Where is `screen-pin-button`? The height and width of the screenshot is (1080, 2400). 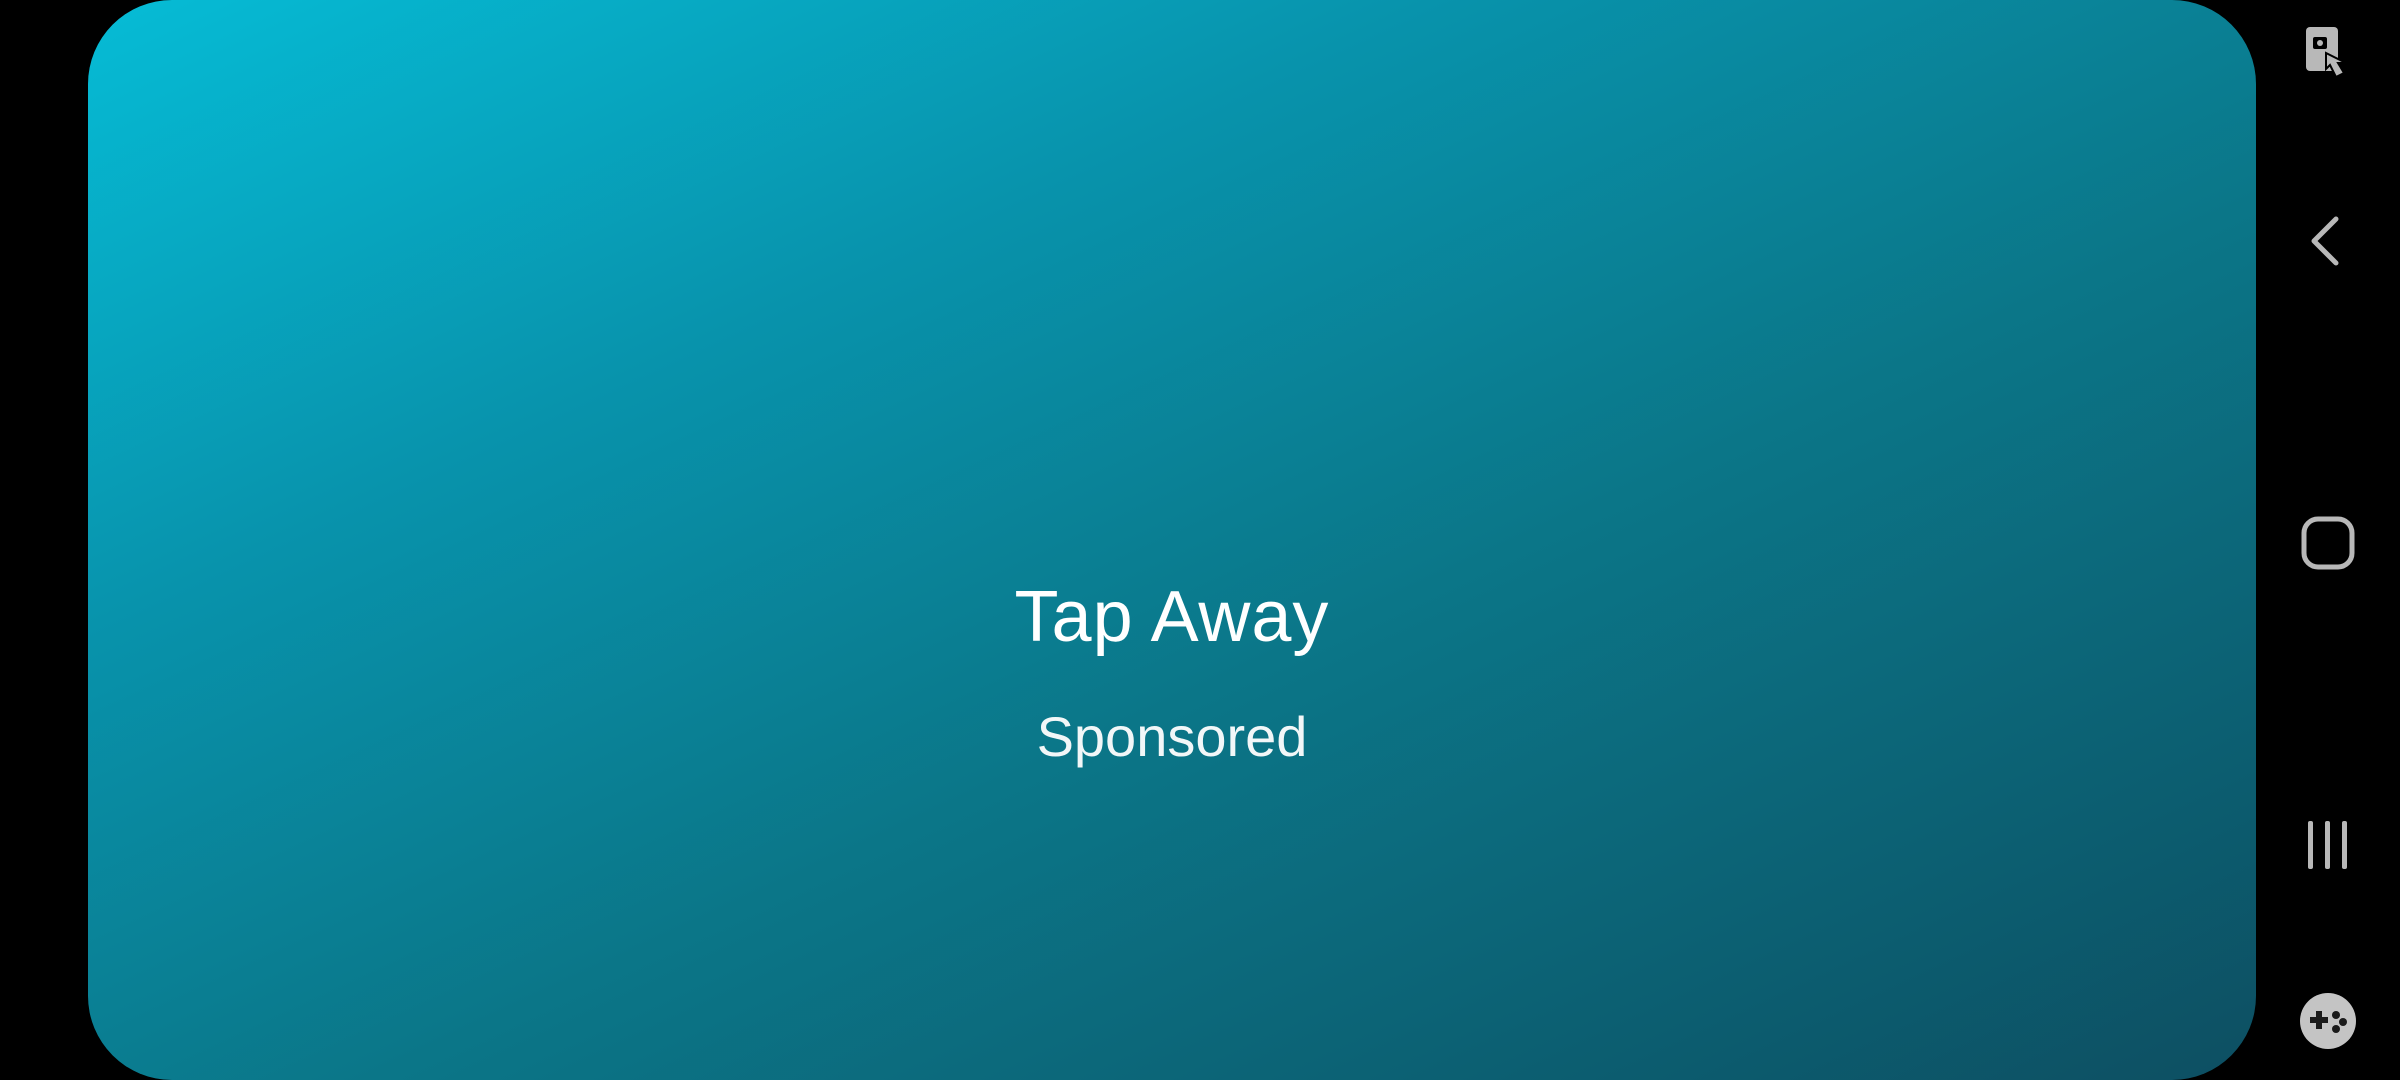
screen-pin-button is located at coordinates (2328, 55).